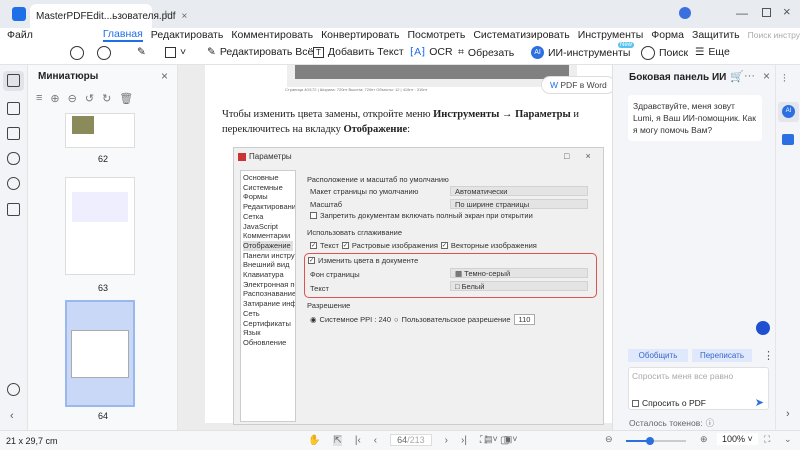 The image size is (800, 450). Describe the element at coordinates (521, 35) in the screenshot. I see `menu-organize: Систематизировать` at that location.